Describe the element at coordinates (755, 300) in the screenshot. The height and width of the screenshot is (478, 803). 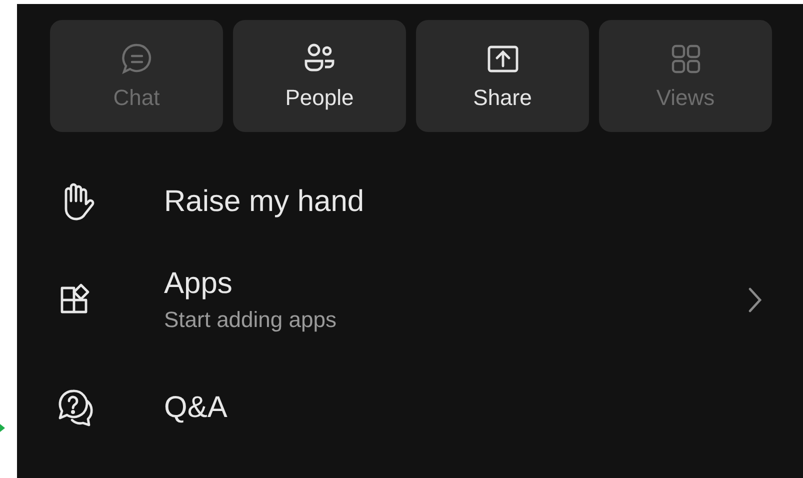
I see `chevron-icon` at that location.